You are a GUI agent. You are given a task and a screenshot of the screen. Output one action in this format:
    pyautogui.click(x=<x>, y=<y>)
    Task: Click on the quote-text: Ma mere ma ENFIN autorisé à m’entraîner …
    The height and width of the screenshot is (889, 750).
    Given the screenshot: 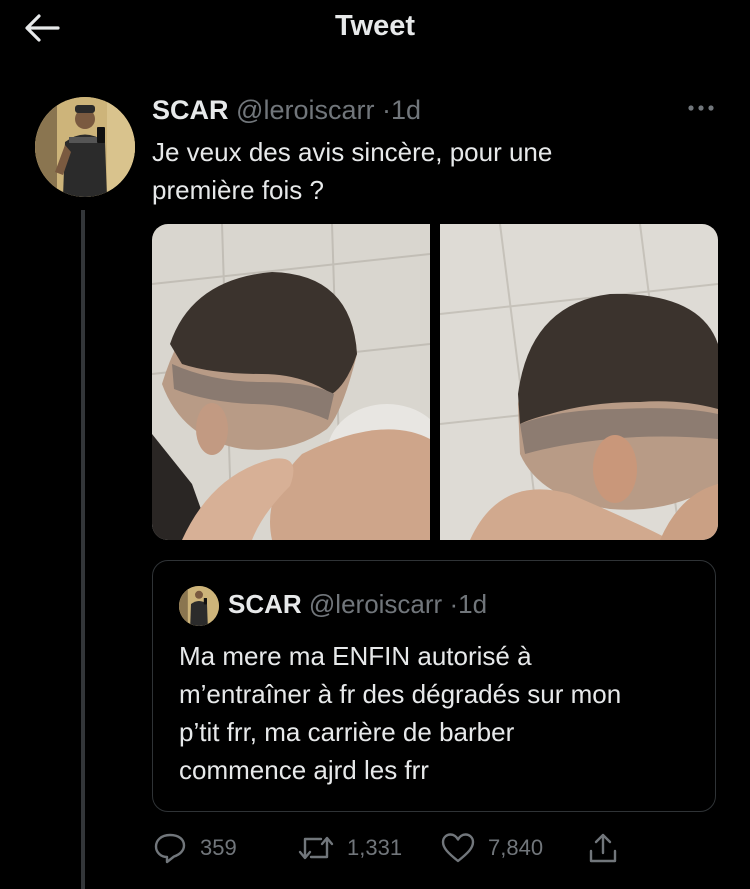 What is the action you would take?
    pyautogui.click(x=439, y=713)
    